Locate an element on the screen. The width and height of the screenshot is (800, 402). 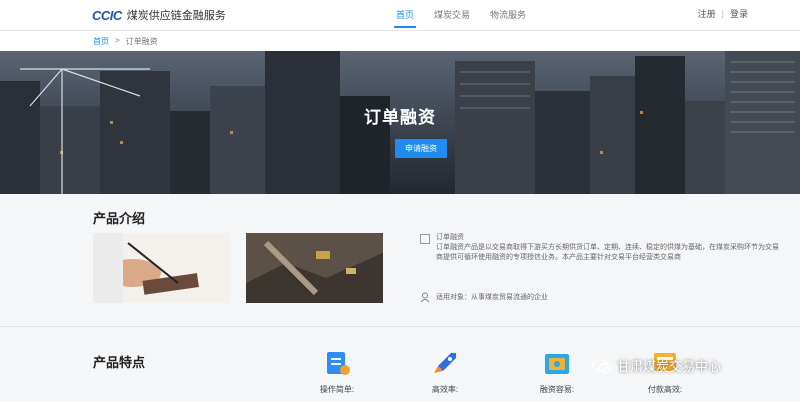
watermark-text: 甘肃煤炭交易中心 is located at coordinates (669, 366).